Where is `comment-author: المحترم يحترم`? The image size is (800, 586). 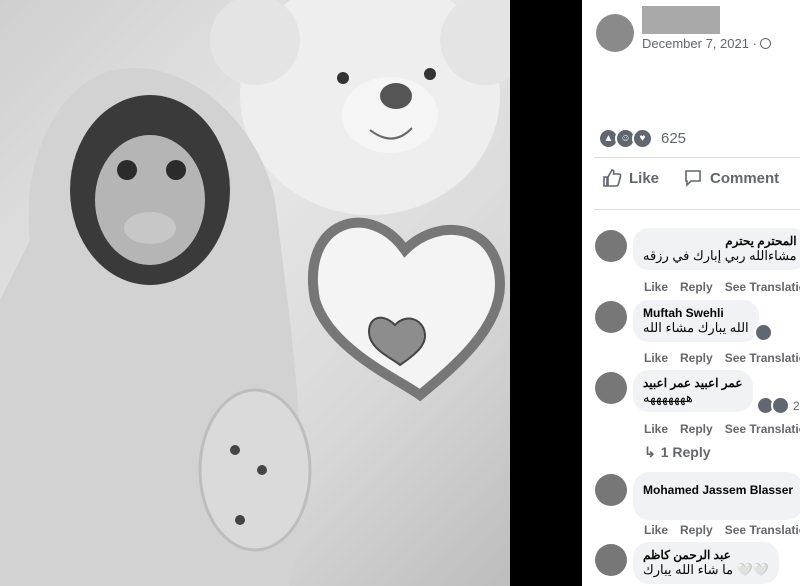 comment-author: المحترم يحترم is located at coordinates (719, 241).